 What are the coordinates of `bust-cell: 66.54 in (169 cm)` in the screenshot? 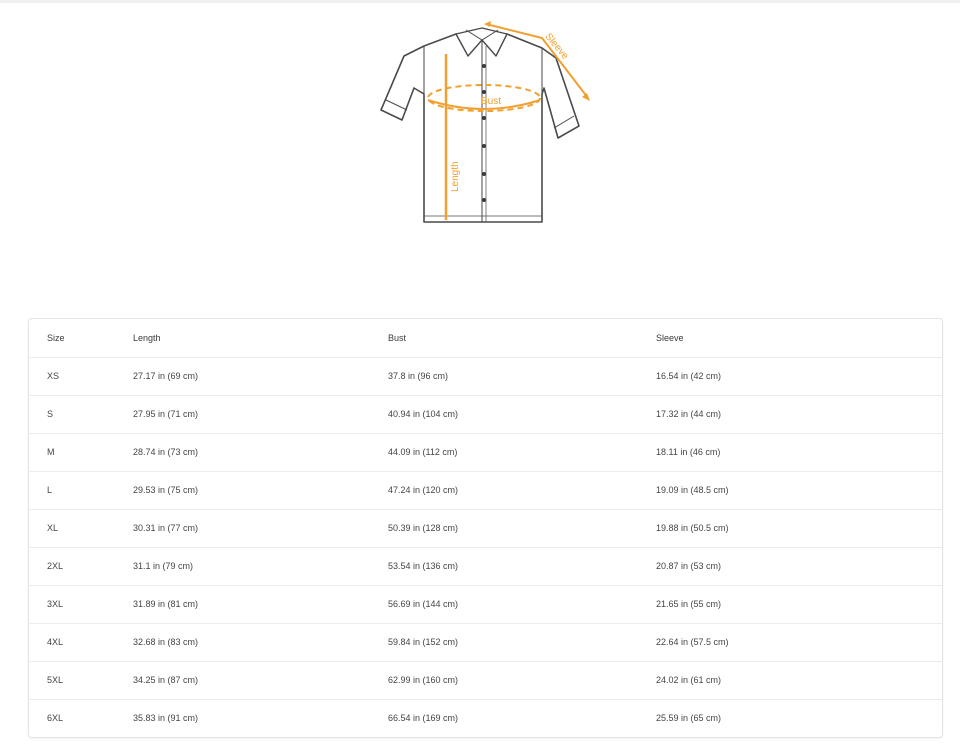 It's located at (423, 718).